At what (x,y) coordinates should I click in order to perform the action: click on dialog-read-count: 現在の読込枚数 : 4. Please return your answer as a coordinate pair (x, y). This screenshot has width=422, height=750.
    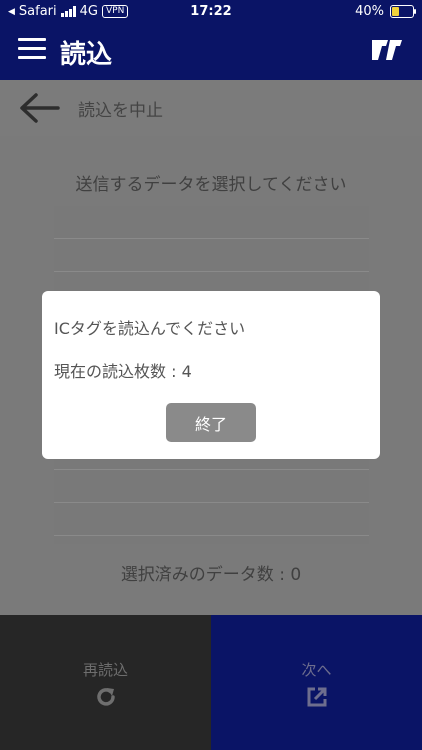
    Looking at the image, I should click on (123, 371).